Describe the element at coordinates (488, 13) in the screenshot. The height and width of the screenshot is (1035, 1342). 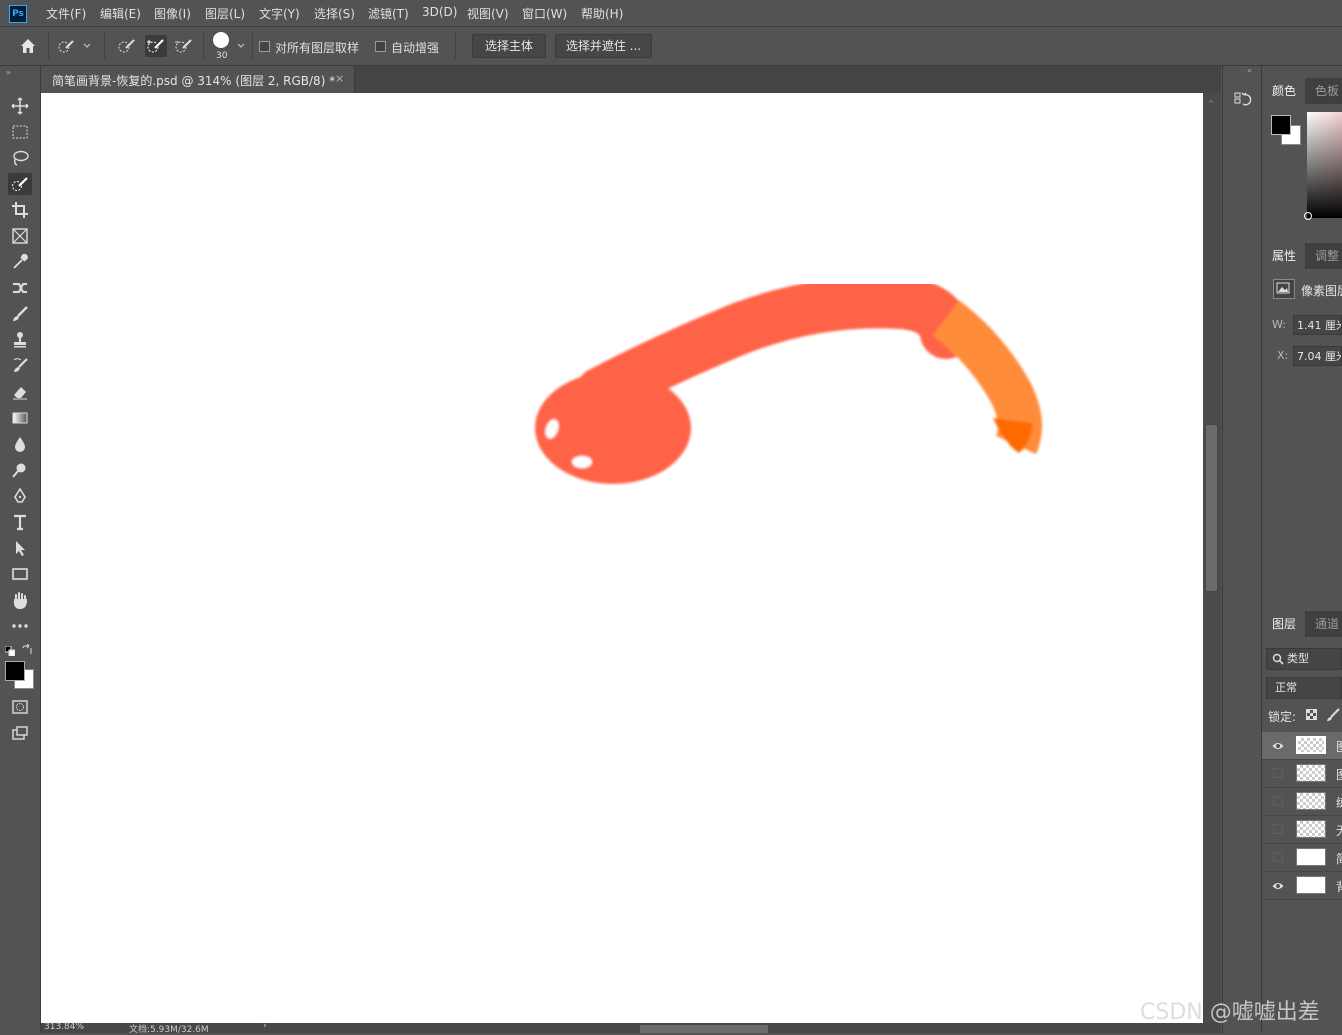
I see `menu-view: 视图(V)` at that location.